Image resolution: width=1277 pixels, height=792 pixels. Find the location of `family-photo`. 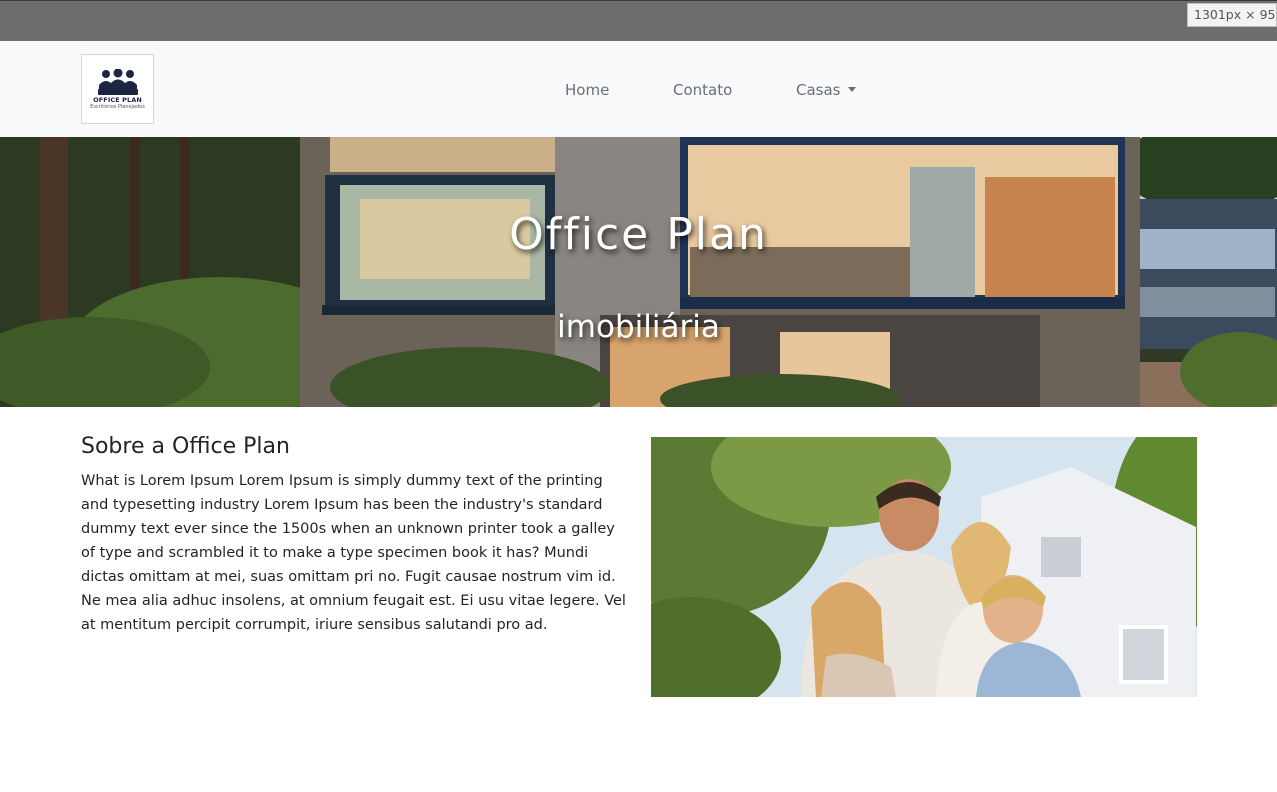

family-photo is located at coordinates (924, 567).